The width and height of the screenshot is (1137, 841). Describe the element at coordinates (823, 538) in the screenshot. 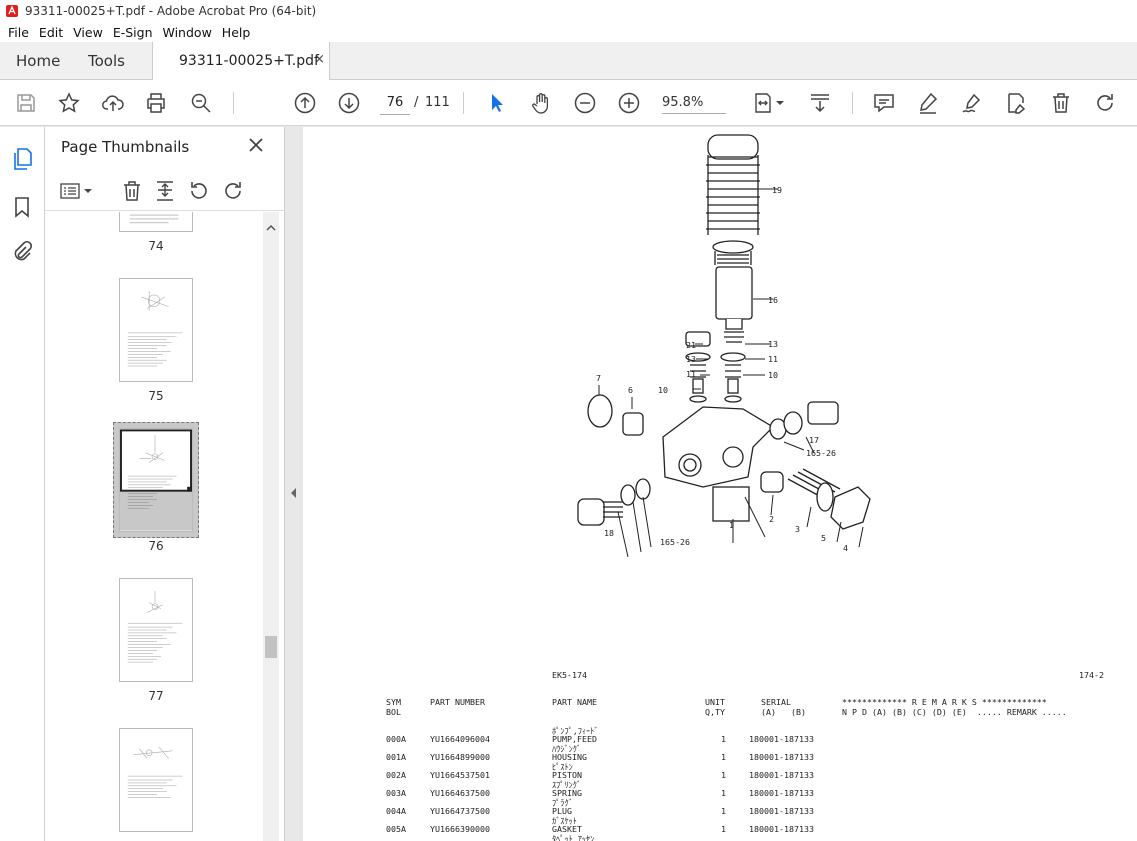

I see `callout-label: 5` at that location.